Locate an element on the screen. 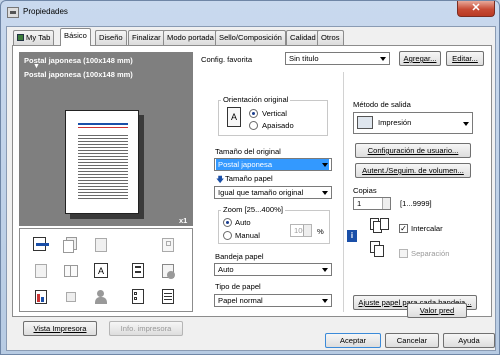  original-size-select: Postal japonesa is located at coordinates (273, 164).